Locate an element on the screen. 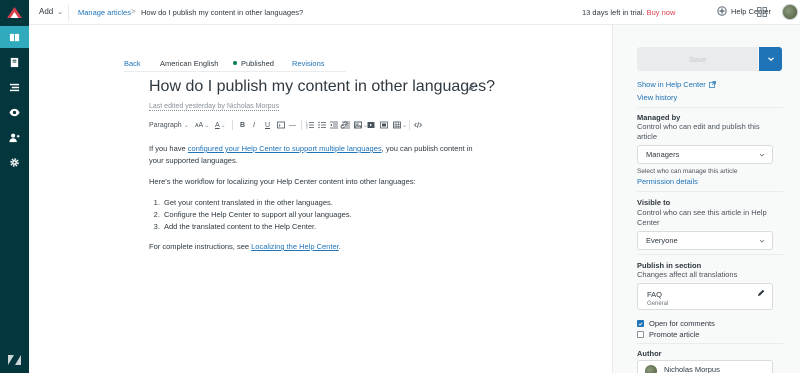  unordered-list-button is located at coordinates (322, 125).